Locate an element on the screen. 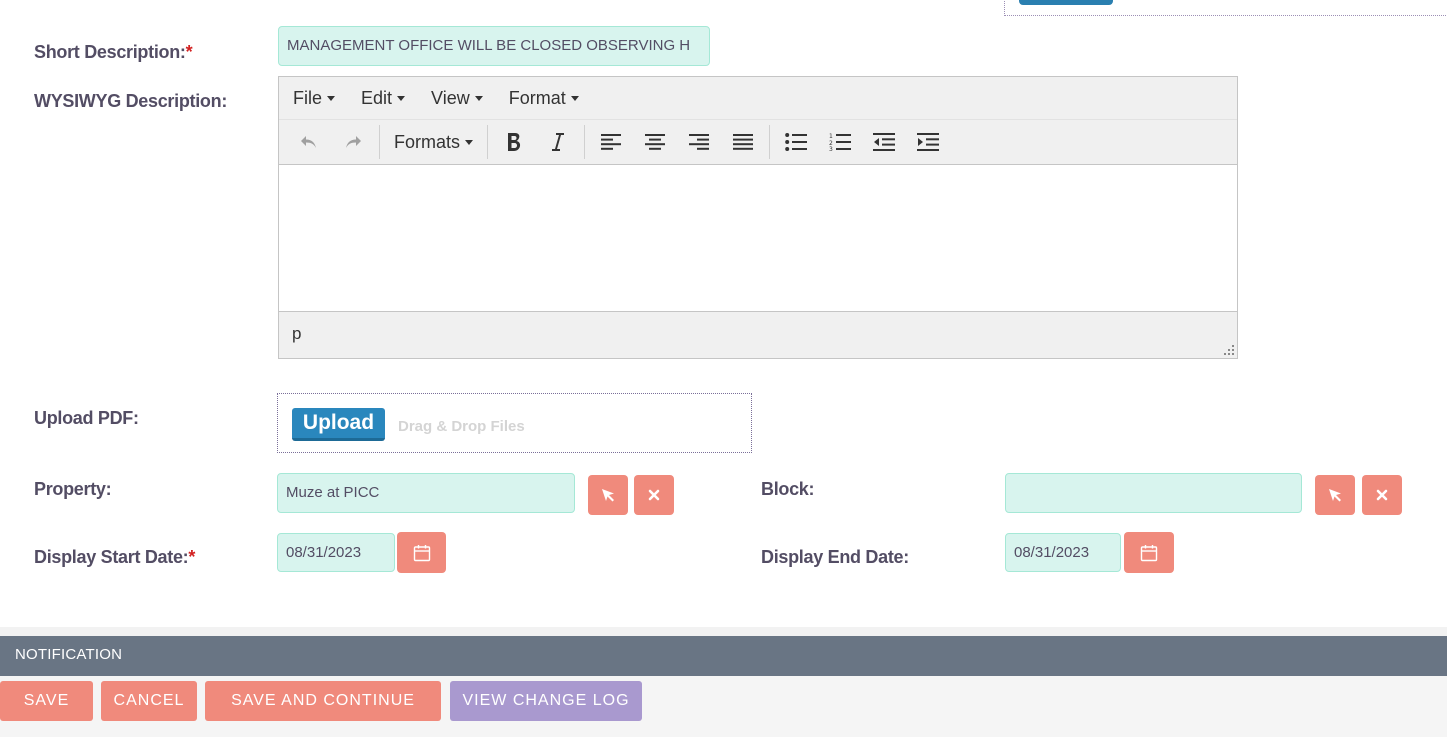 The height and width of the screenshot is (737, 1447). italic-icon is located at coordinates (558, 142).